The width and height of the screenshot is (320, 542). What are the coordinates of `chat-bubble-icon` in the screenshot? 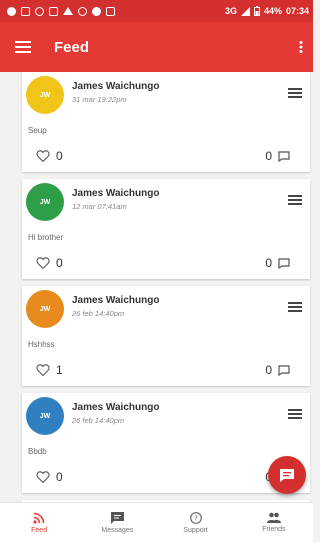 It's located at (287, 475).